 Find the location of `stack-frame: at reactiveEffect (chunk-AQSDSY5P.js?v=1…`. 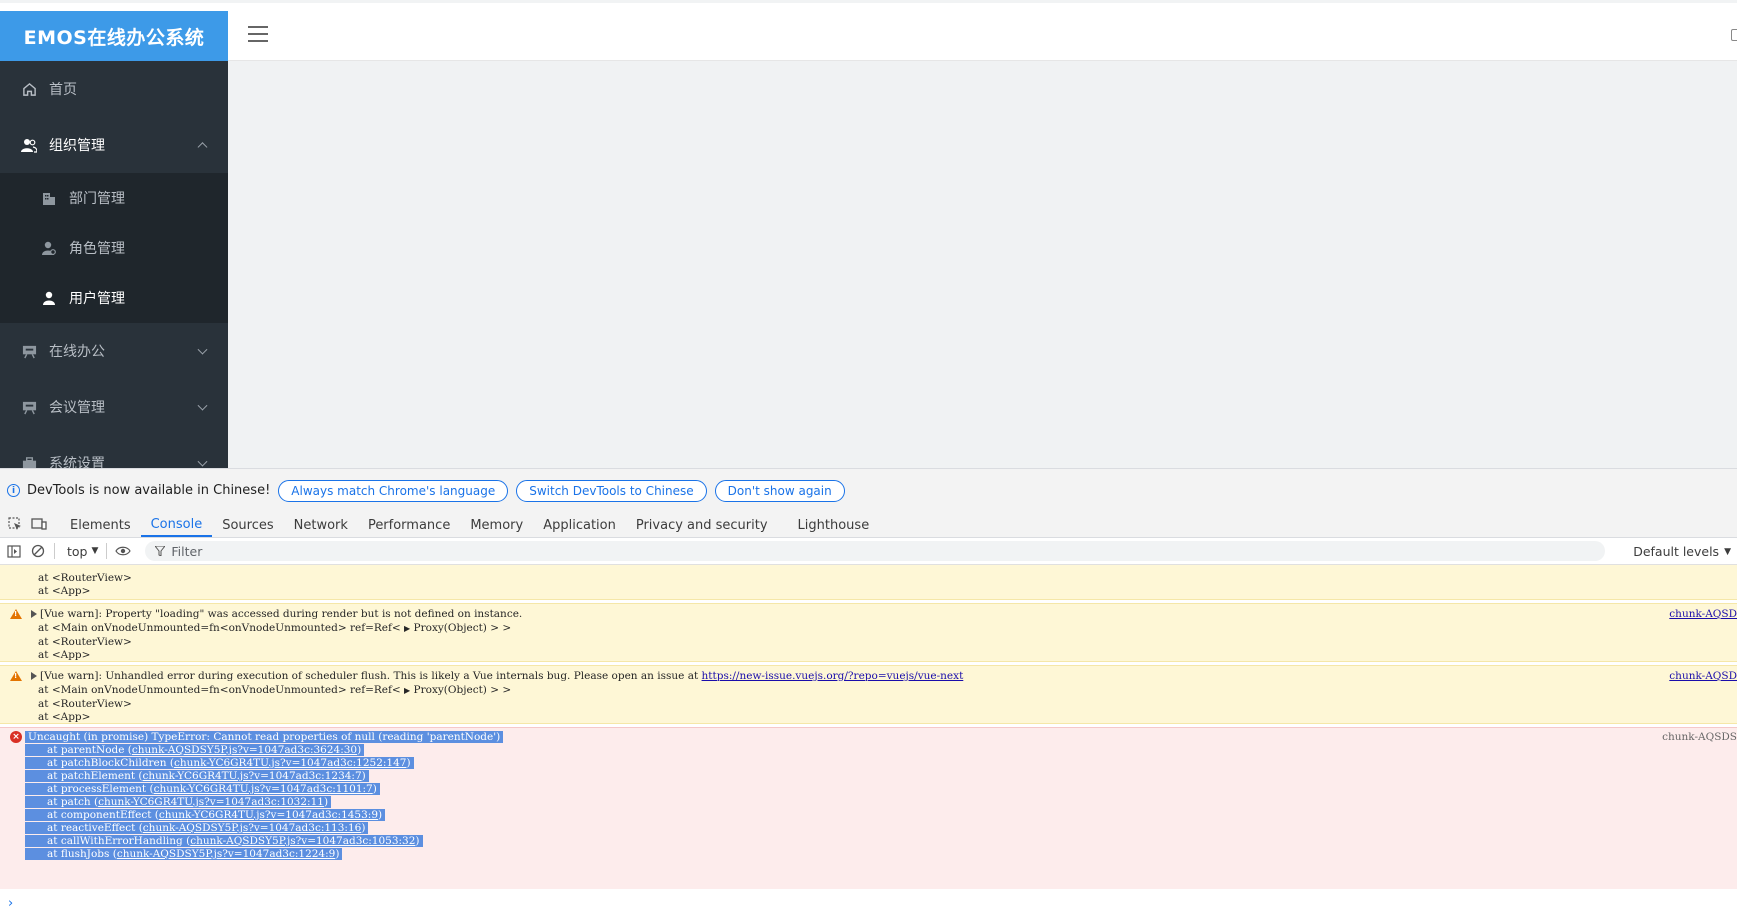

stack-frame: at reactiveEffect (chunk-AQSDSY5P.js?v=1… is located at coordinates (197, 828).